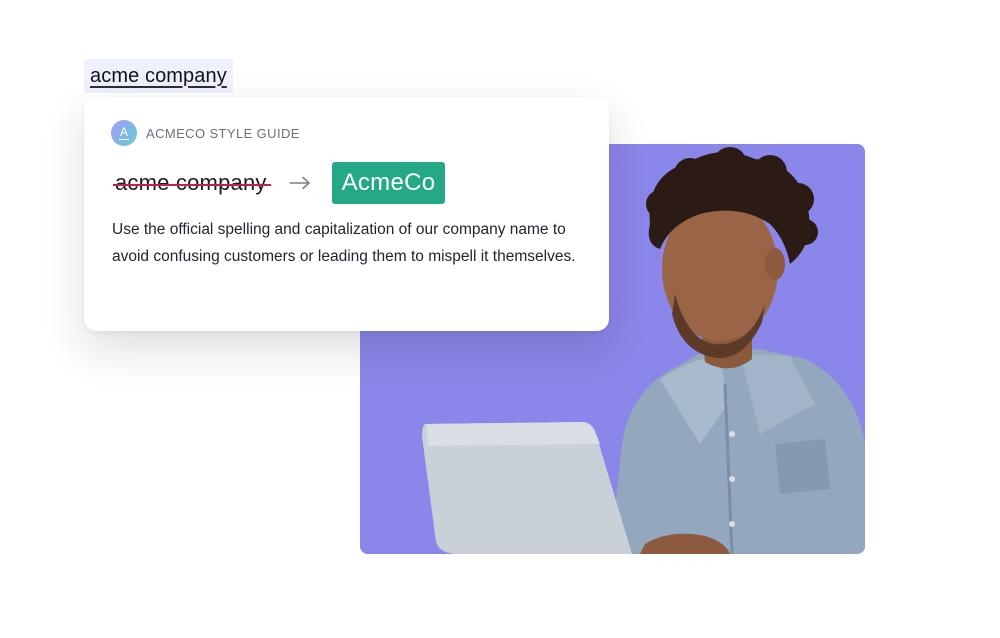 The width and height of the screenshot is (1000, 638). Describe the element at coordinates (299, 183) in the screenshot. I see `arrow-right-icon` at that location.